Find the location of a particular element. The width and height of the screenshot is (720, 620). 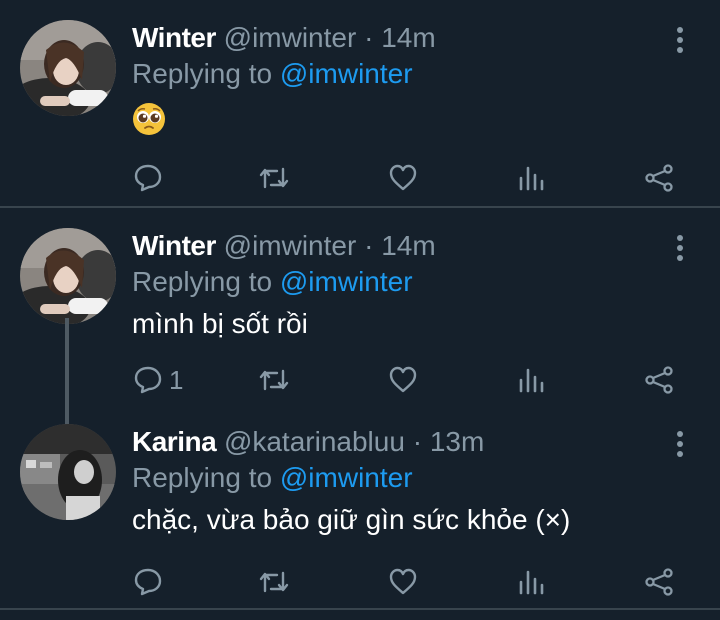

reply-count: 1 is located at coordinates (176, 380).